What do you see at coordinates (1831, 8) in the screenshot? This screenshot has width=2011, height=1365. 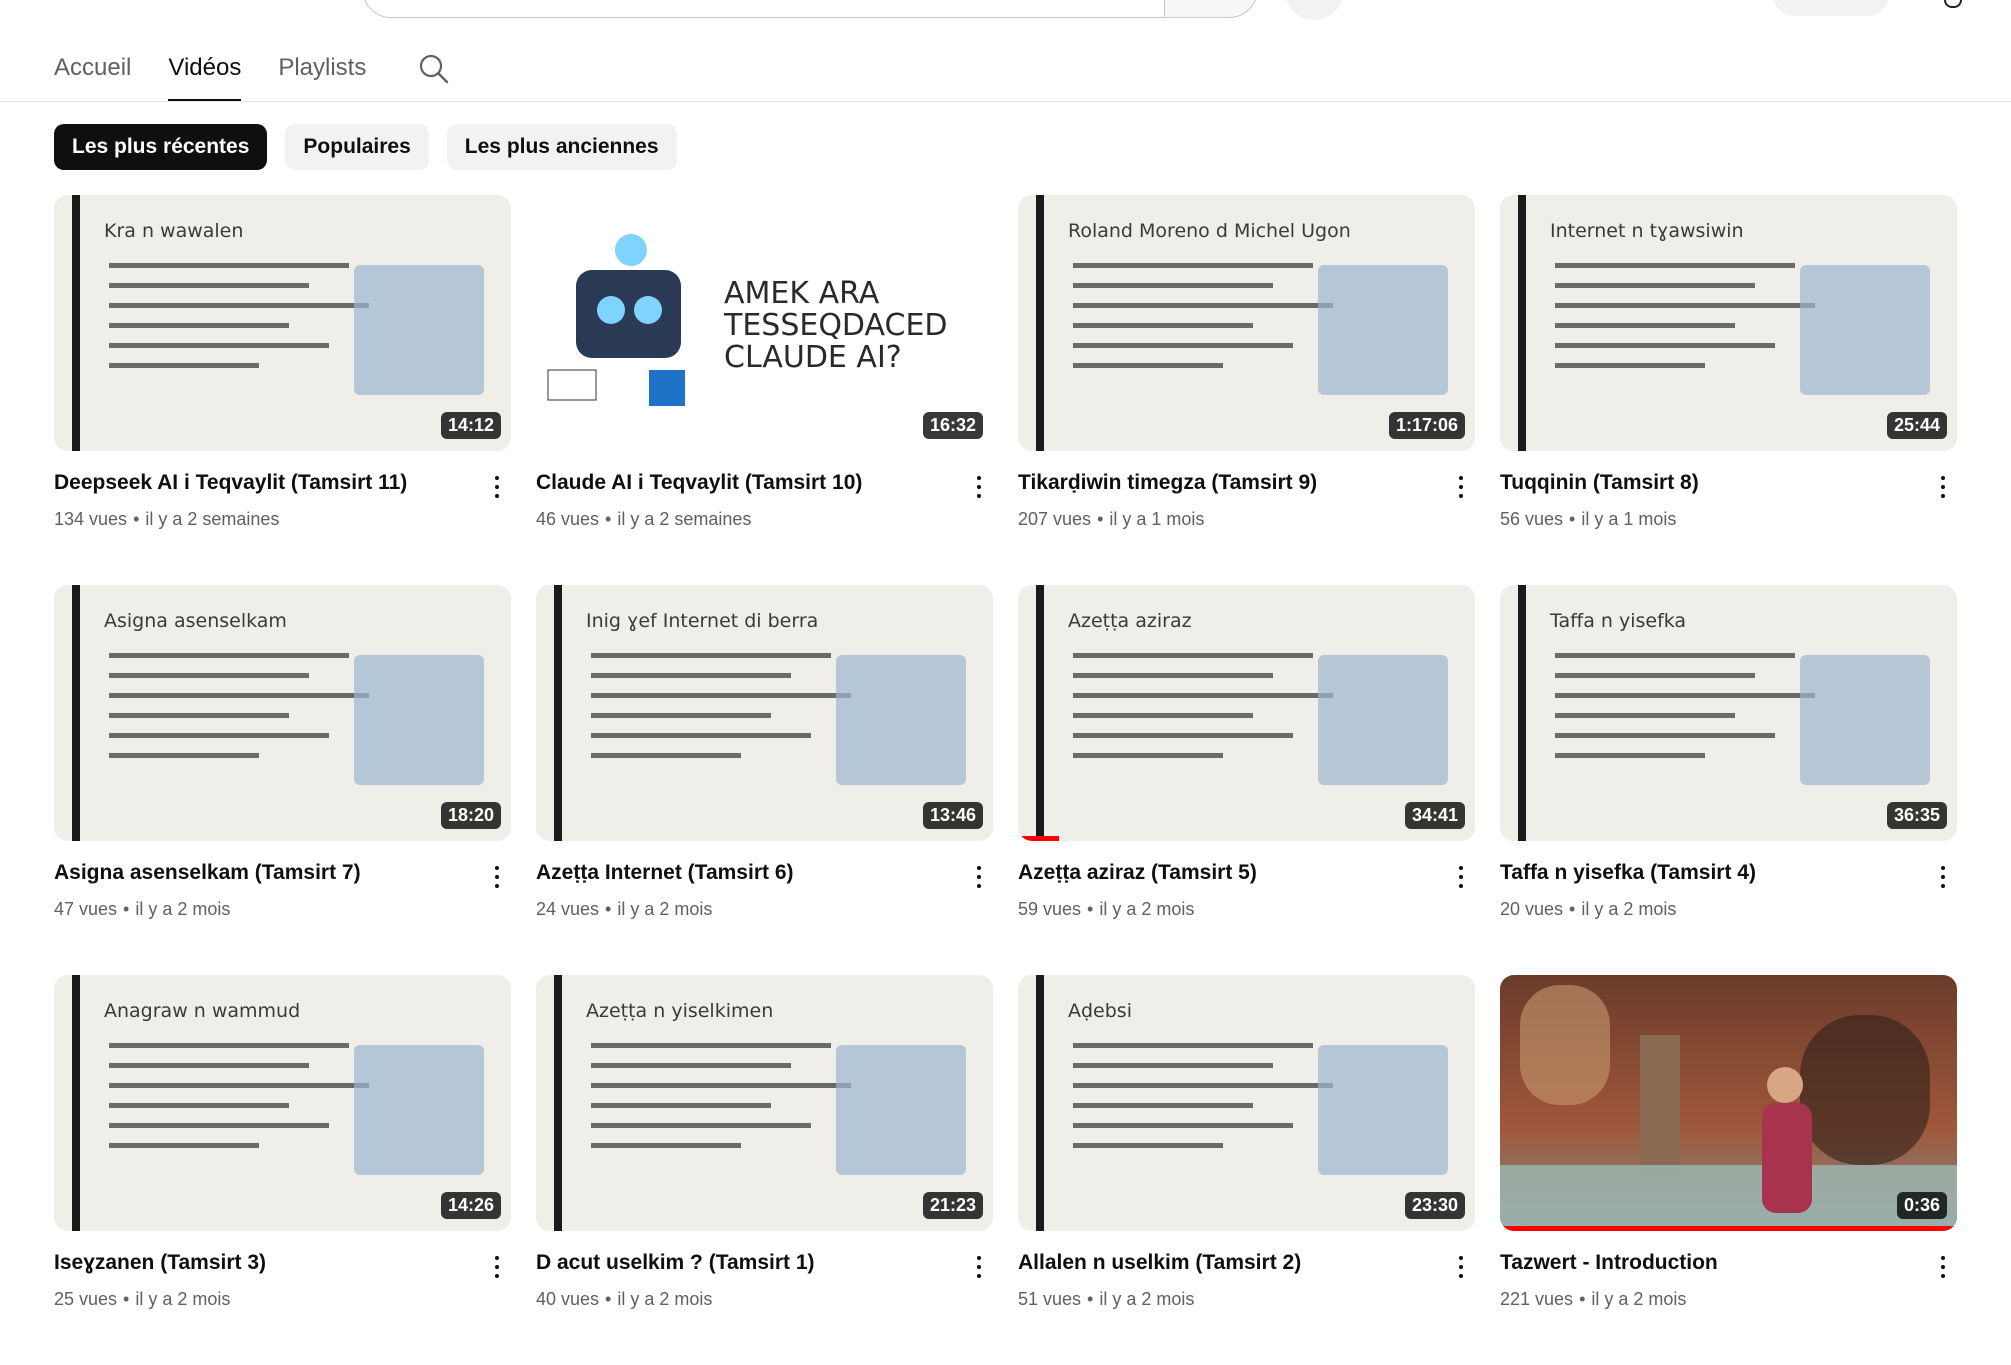 I see `create-button` at bounding box center [1831, 8].